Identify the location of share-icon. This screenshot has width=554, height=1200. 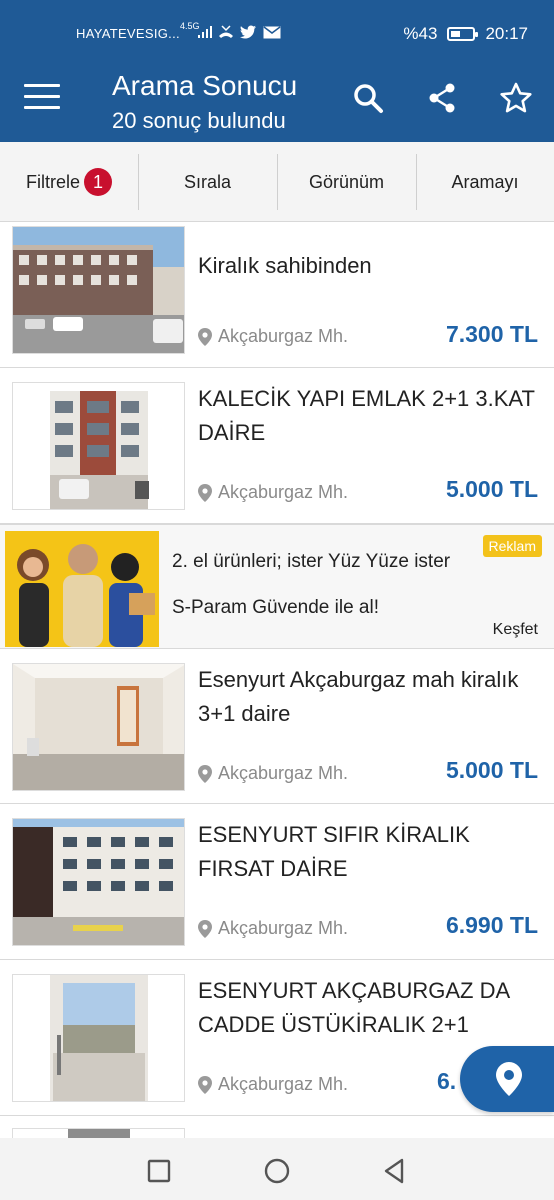
(442, 98).